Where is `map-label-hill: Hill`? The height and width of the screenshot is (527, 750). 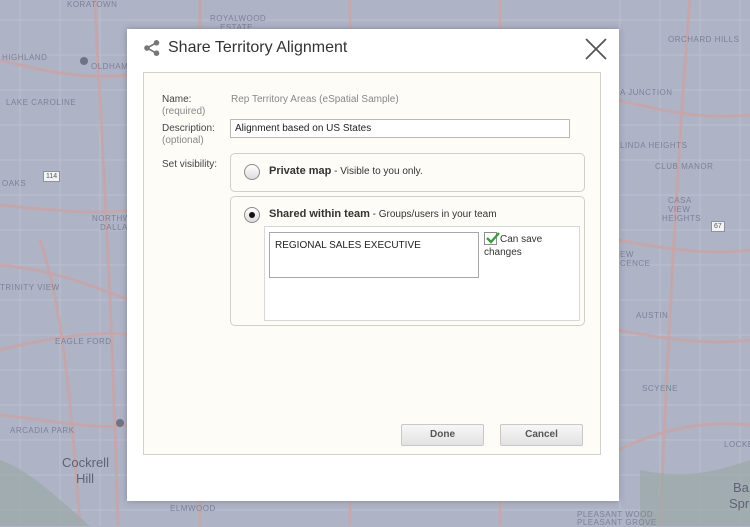 map-label-hill: Hill is located at coordinates (85, 478).